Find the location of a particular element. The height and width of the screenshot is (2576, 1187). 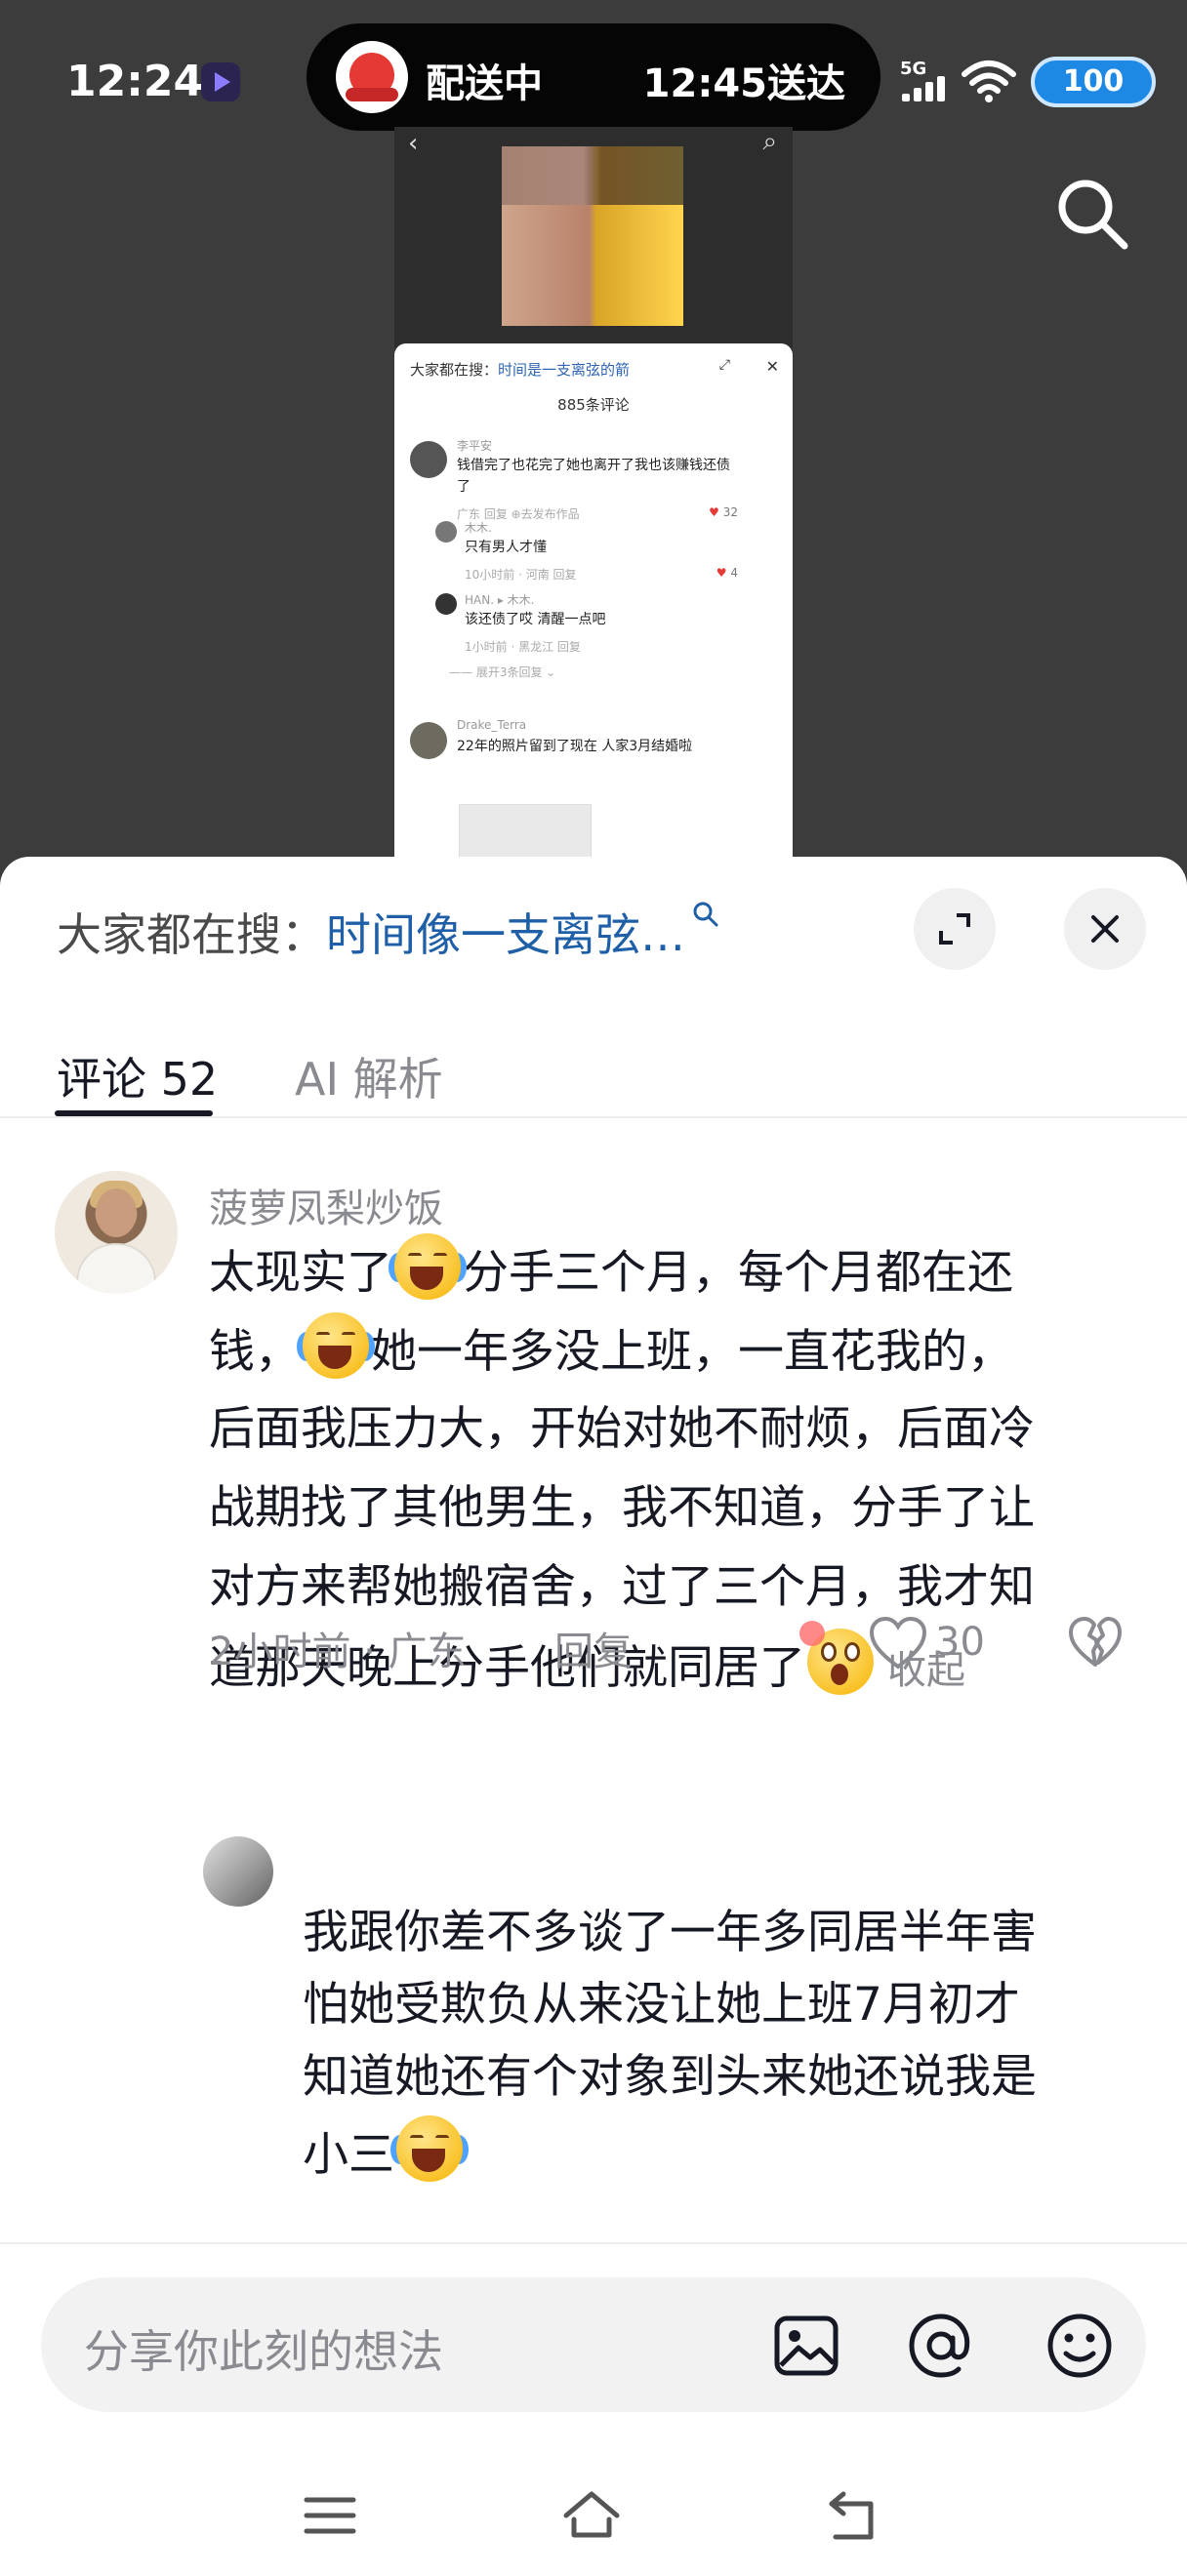

expand-button is located at coordinates (955, 929).